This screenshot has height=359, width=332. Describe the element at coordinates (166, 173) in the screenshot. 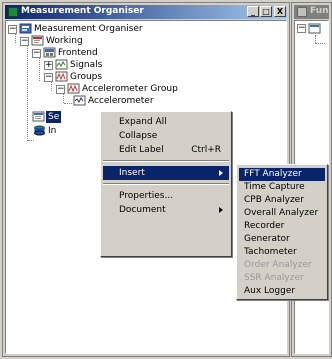

I see `menu-item-insert: Insert` at that location.